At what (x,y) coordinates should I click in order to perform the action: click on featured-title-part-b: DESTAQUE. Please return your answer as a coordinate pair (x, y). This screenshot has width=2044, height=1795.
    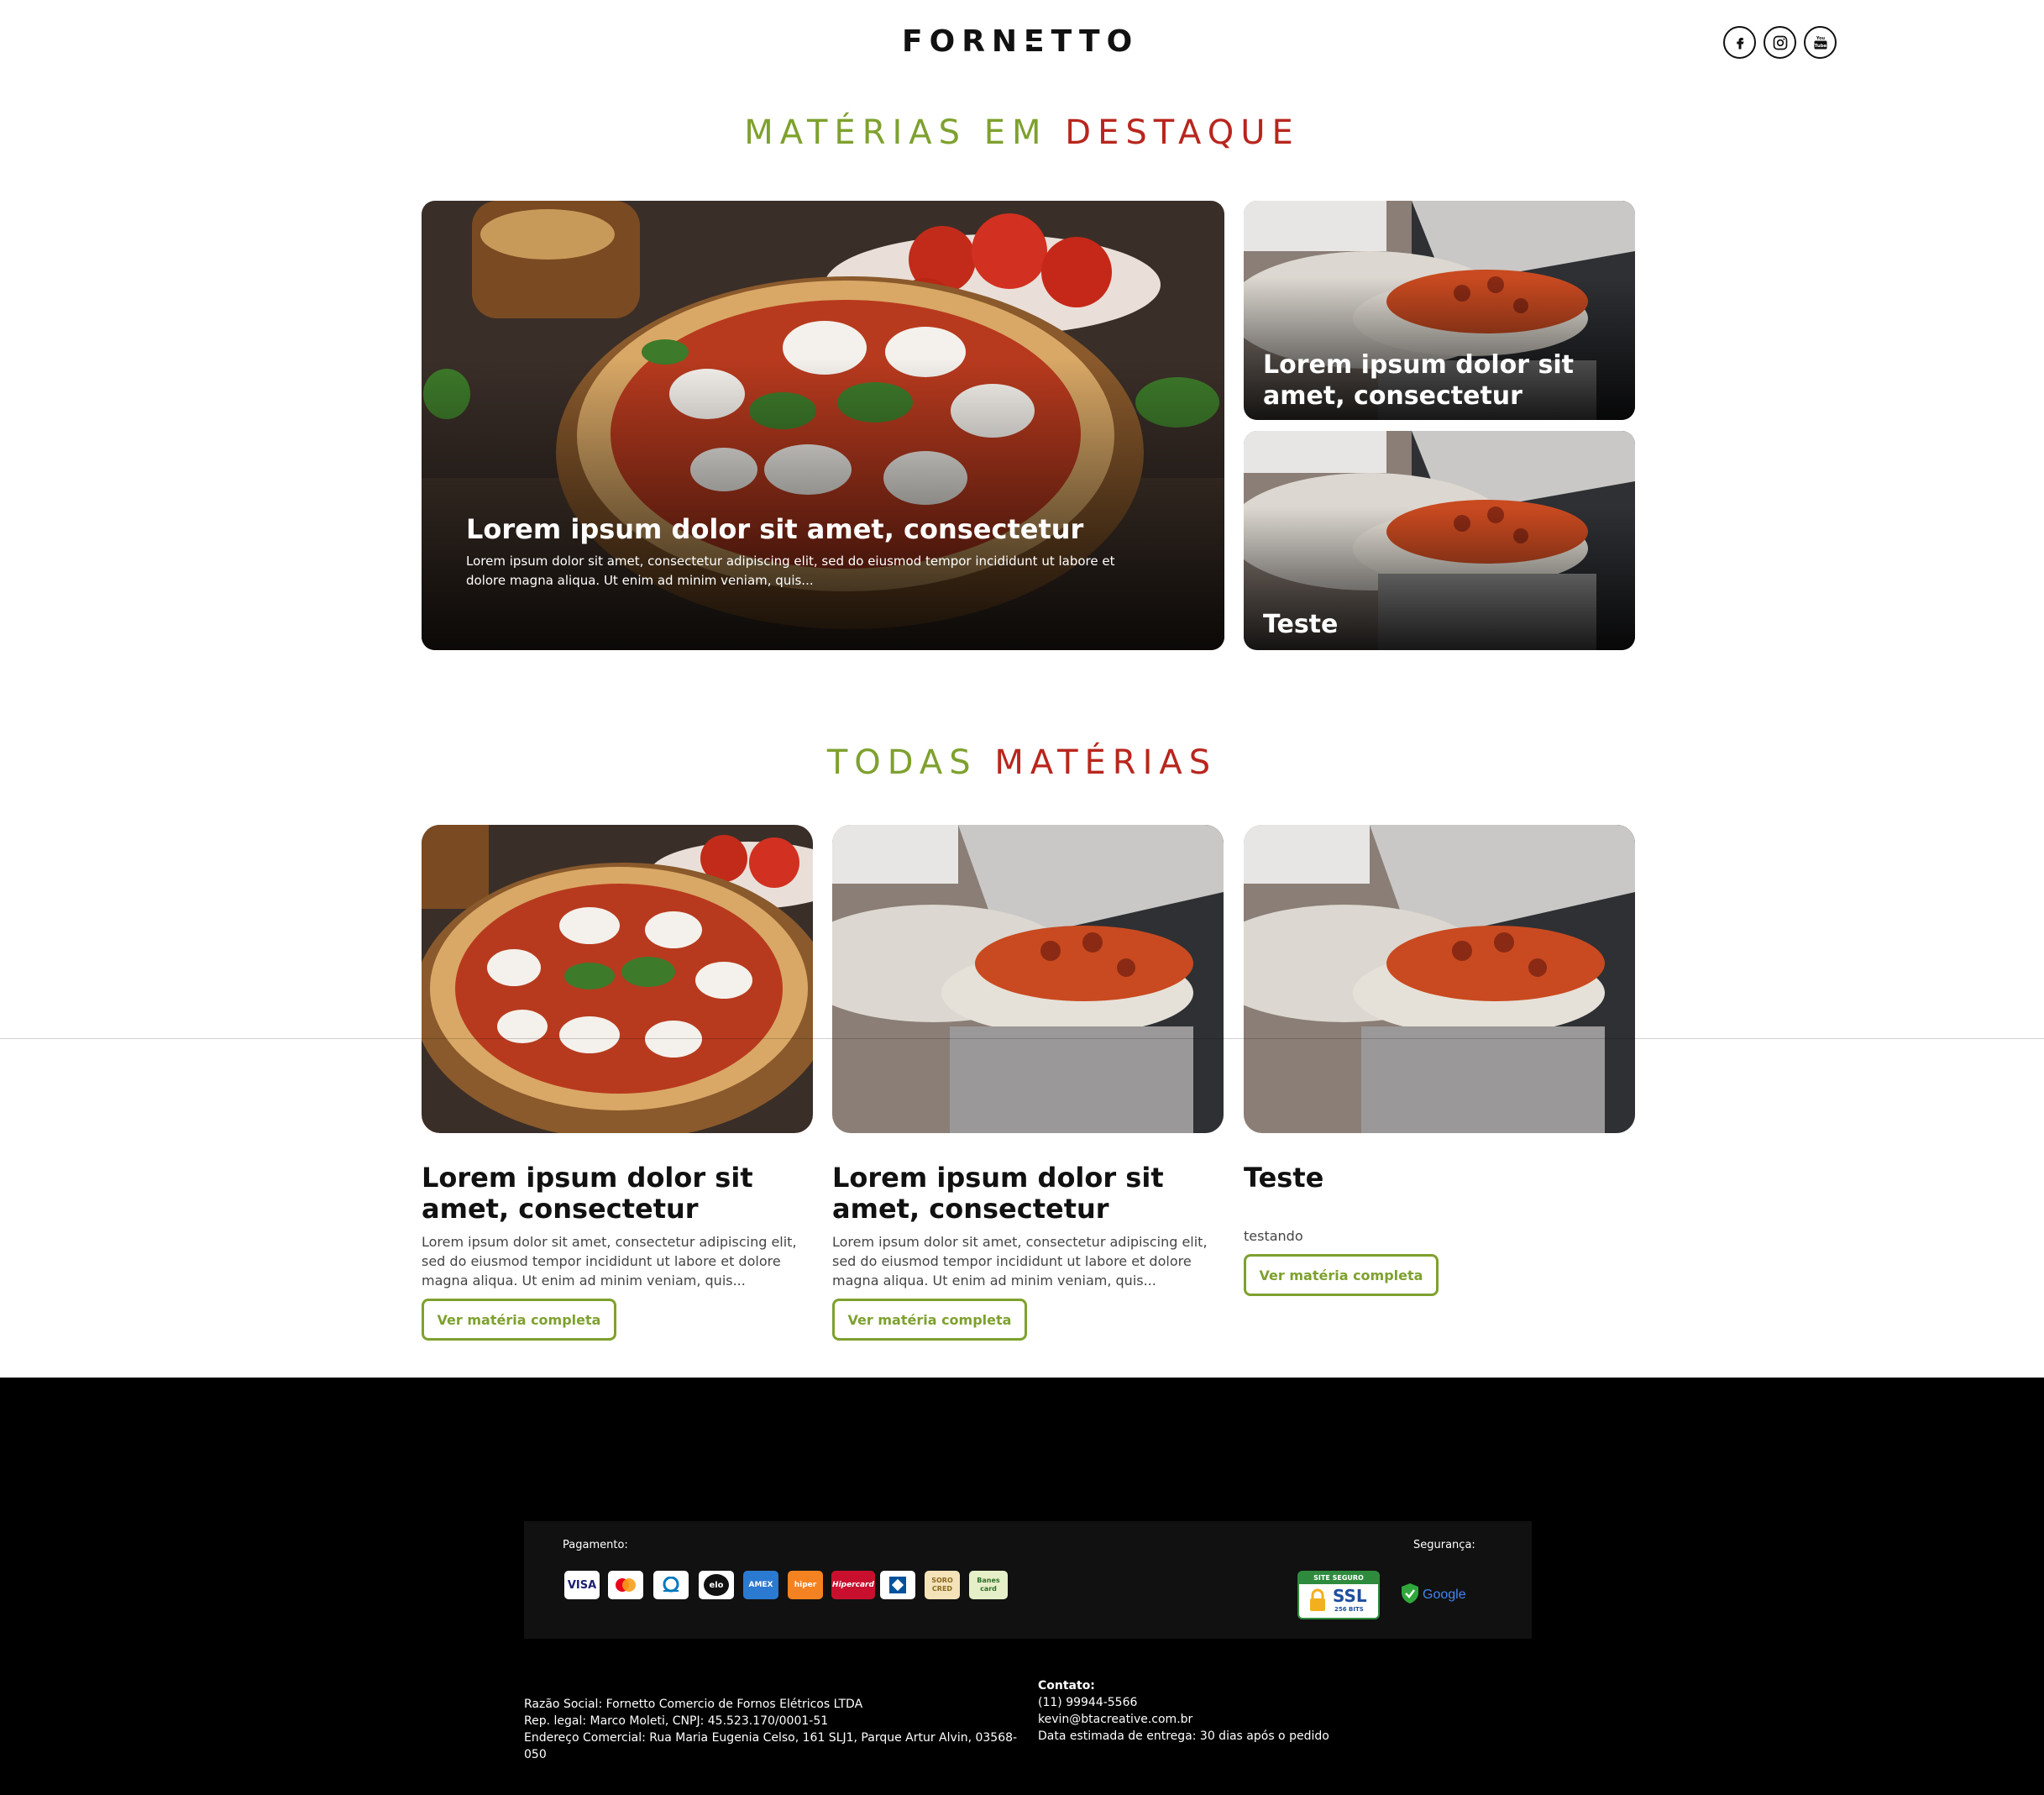
    Looking at the image, I should click on (1182, 132).